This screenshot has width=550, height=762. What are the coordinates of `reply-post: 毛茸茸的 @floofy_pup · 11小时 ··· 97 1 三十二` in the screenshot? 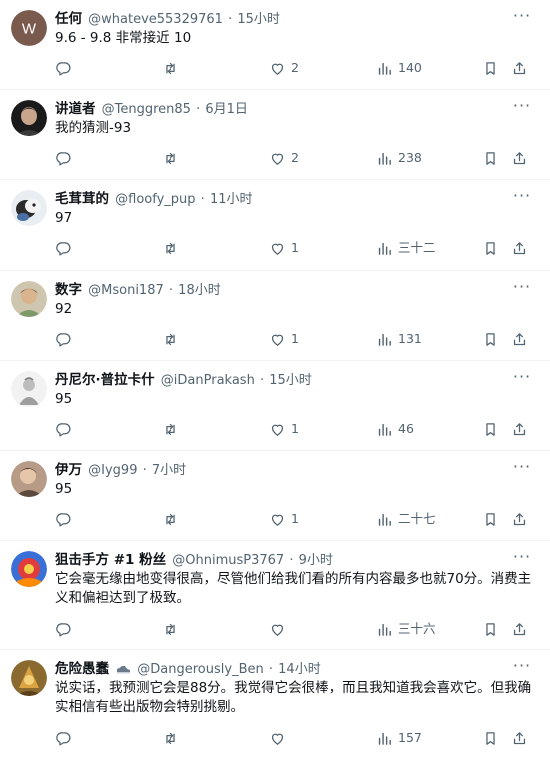 It's located at (275, 225).